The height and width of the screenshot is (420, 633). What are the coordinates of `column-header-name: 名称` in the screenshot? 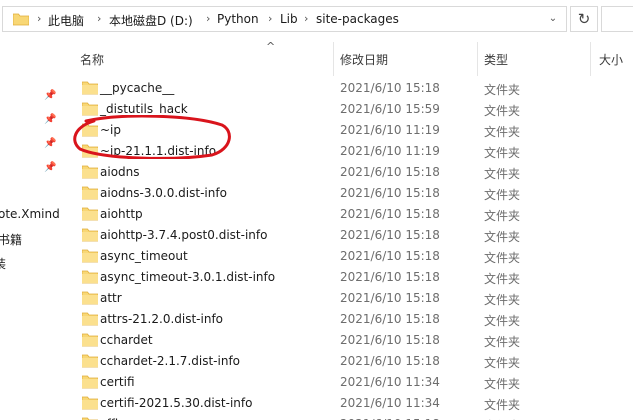 It's located at (92, 59).